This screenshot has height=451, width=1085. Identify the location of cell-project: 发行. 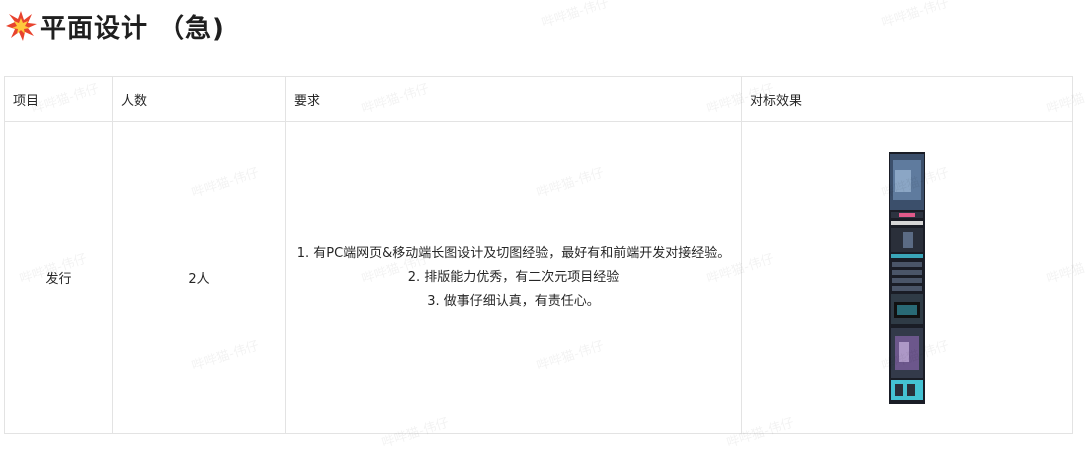
(58, 277).